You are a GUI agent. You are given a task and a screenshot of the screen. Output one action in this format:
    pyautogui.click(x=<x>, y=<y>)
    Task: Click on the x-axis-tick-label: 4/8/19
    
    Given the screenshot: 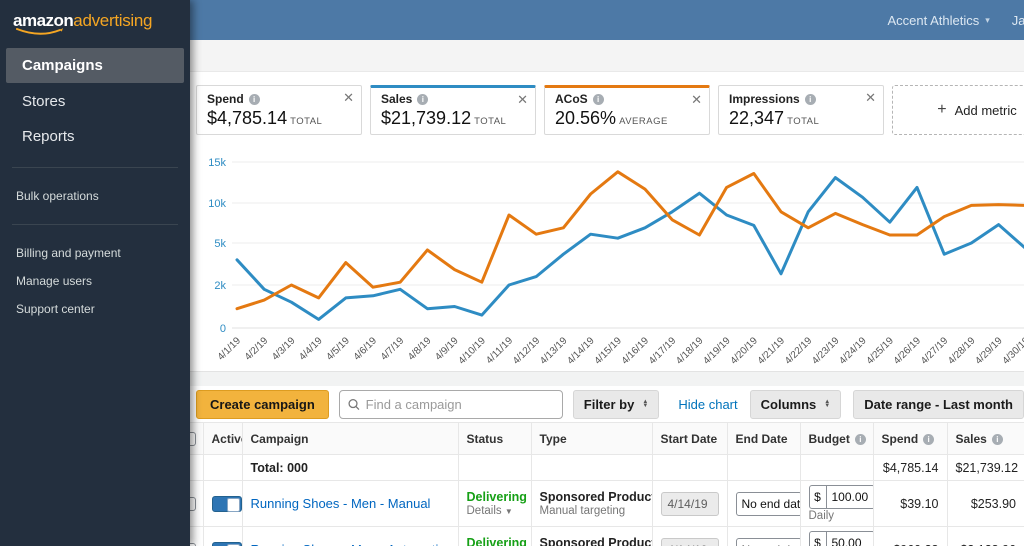 What is the action you would take?
    pyautogui.click(x=420, y=349)
    